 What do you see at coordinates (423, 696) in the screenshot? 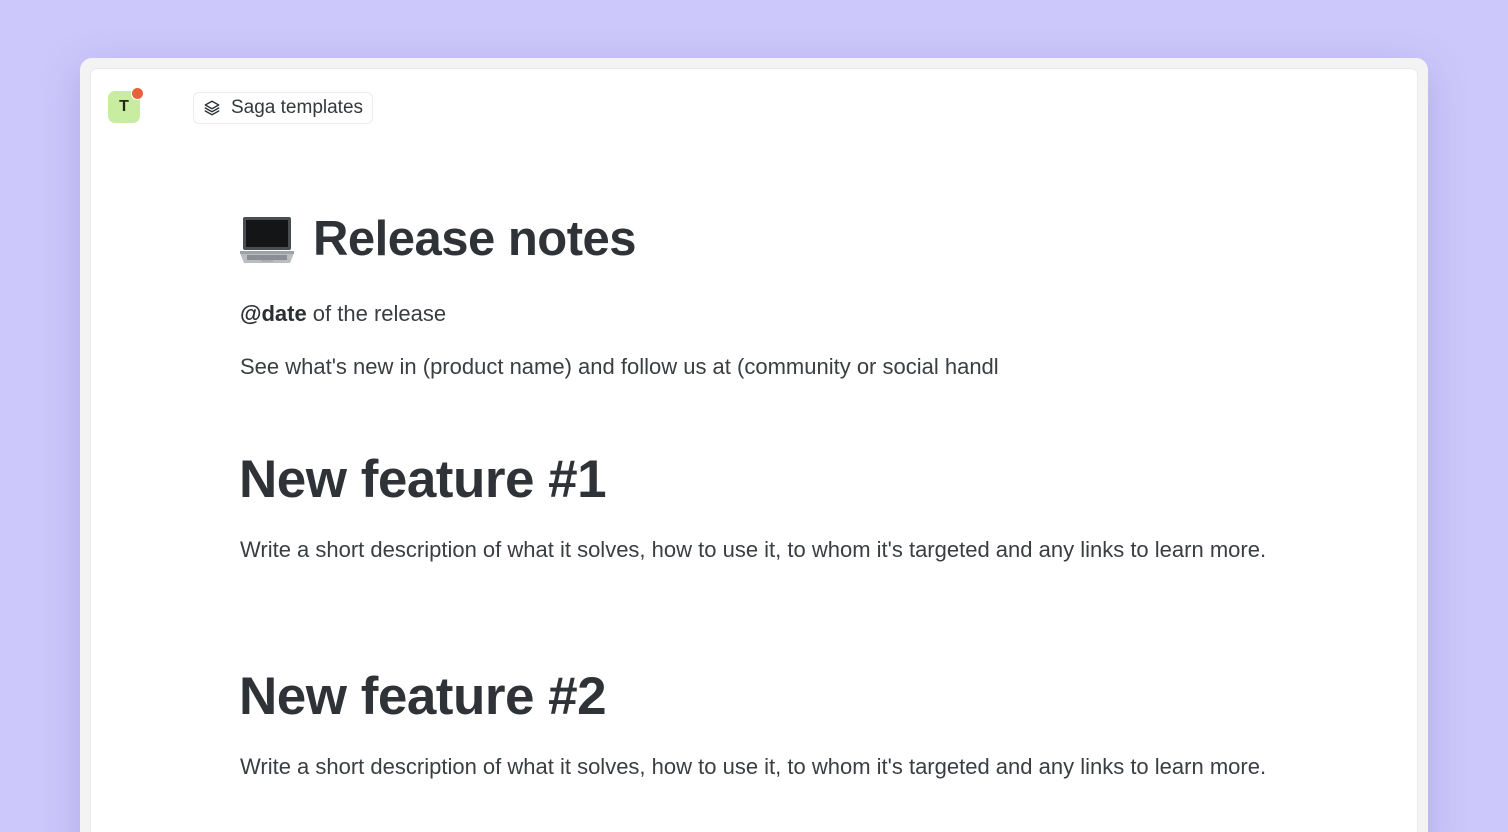
I see `feature-heading: New feature #2` at bounding box center [423, 696].